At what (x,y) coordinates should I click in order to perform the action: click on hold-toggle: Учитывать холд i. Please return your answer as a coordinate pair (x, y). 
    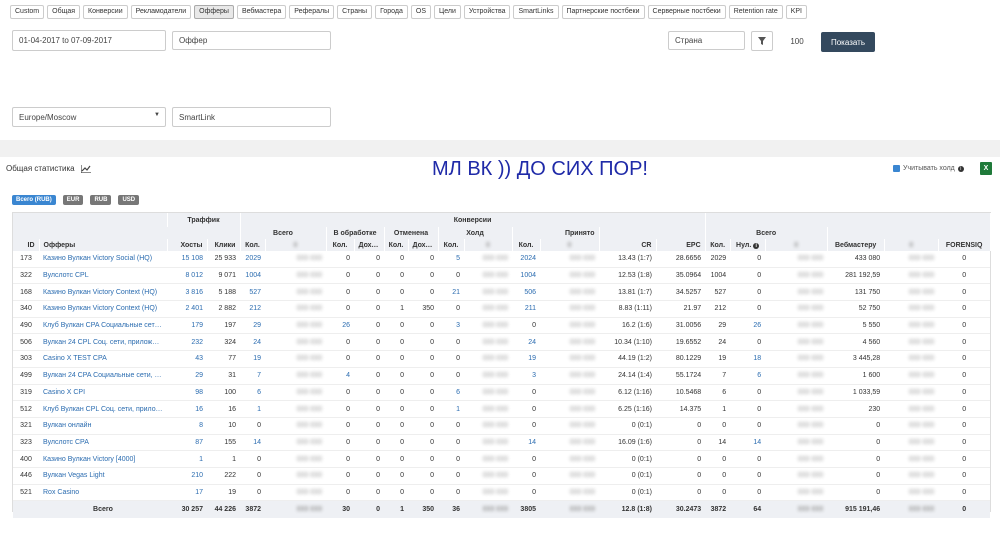
    Looking at the image, I should click on (928, 168).